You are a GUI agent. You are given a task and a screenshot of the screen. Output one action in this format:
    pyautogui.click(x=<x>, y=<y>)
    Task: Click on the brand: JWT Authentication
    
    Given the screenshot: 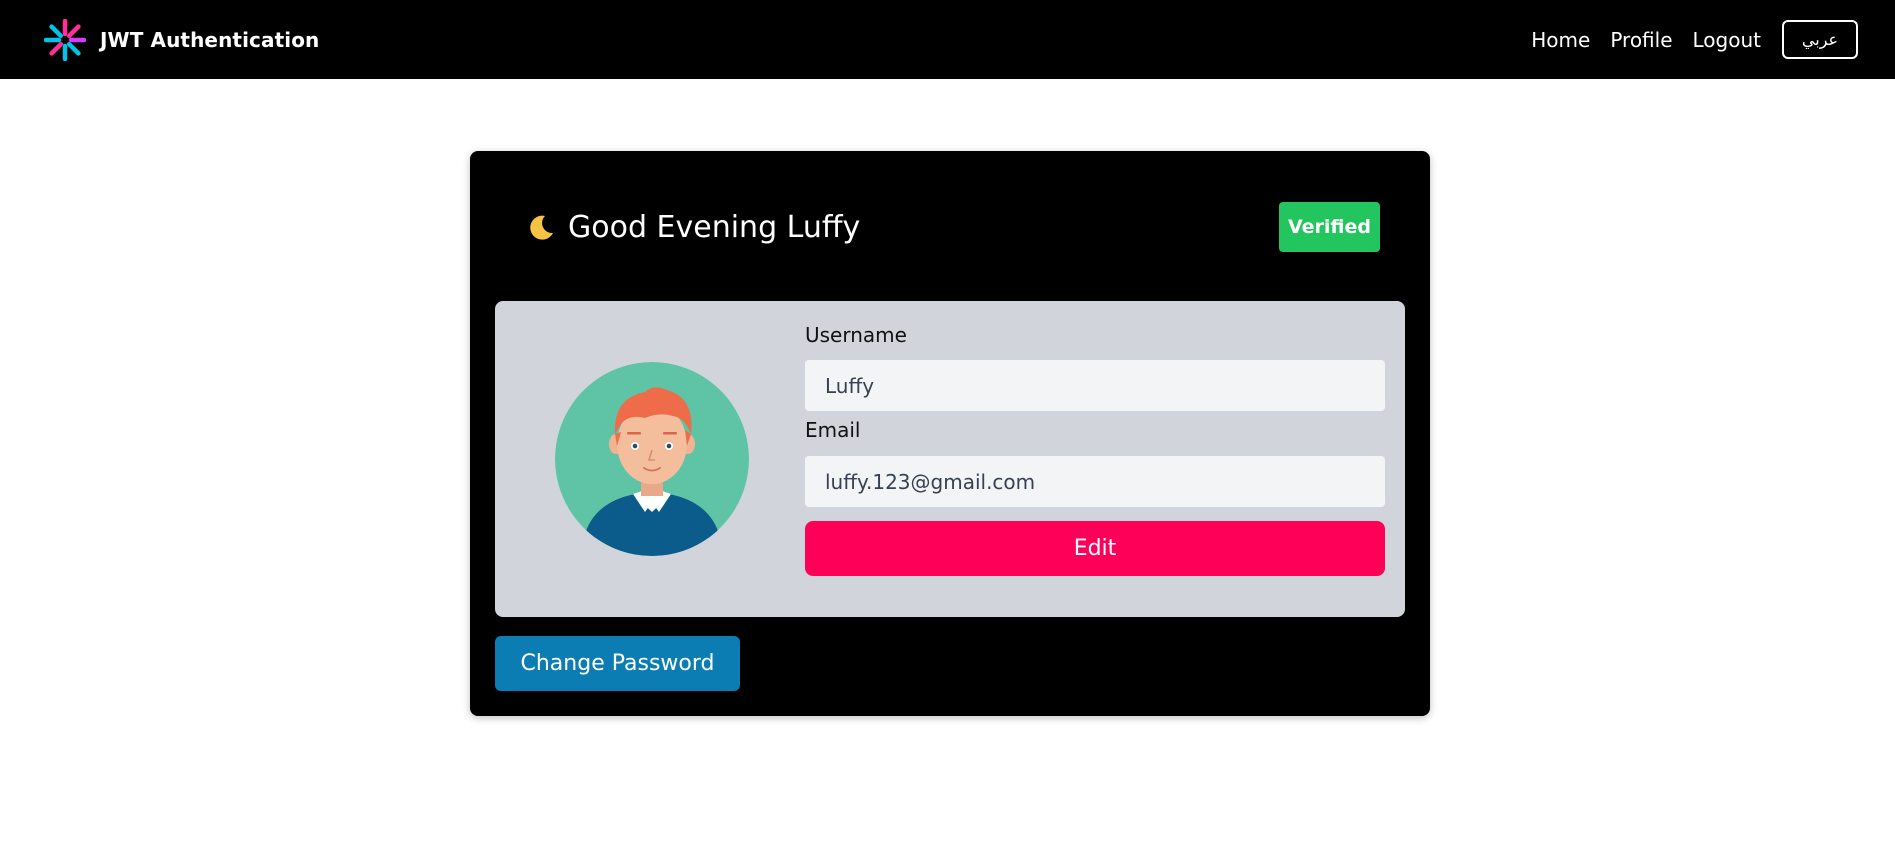 What is the action you would take?
    pyautogui.click(x=182, y=39)
    